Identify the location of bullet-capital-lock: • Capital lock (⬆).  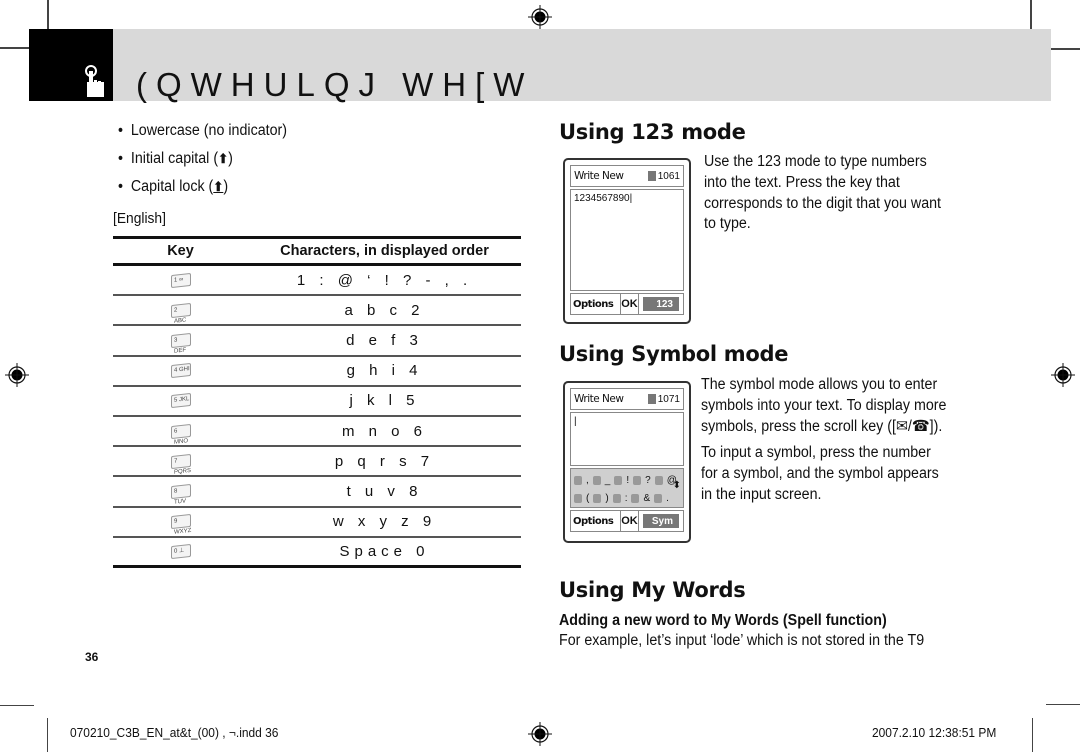
(173, 186).